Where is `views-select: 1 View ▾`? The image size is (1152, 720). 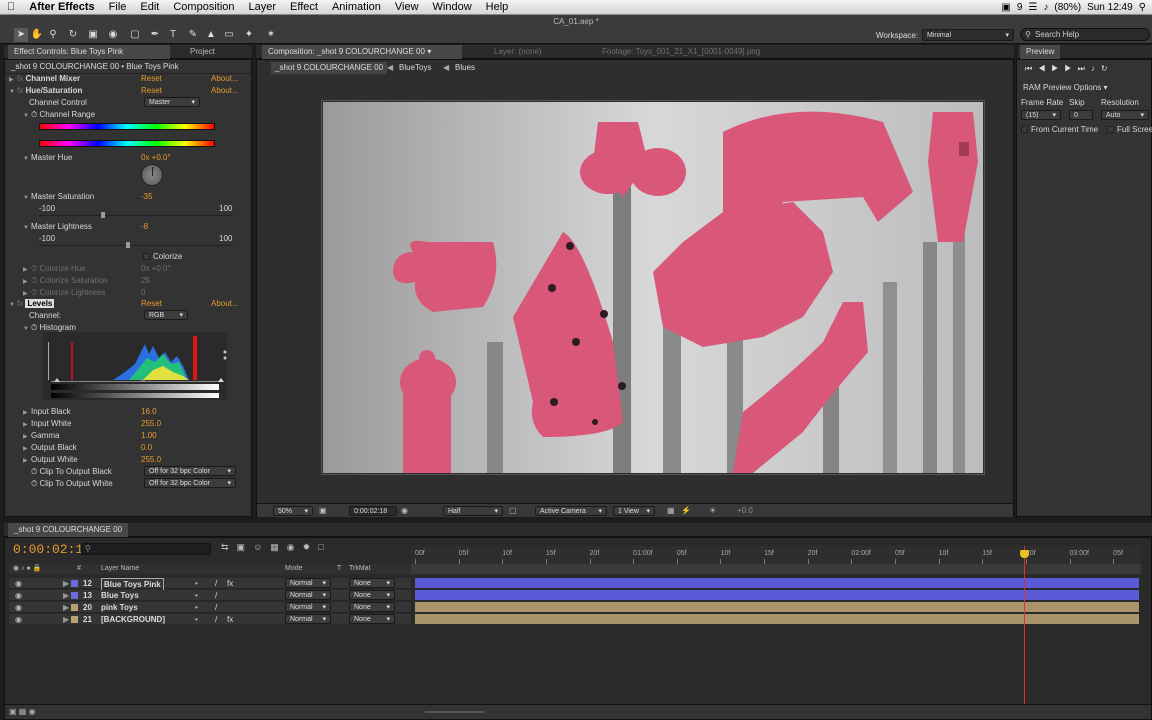 views-select: 1 View ▾ is located at coordinates (634, 511).